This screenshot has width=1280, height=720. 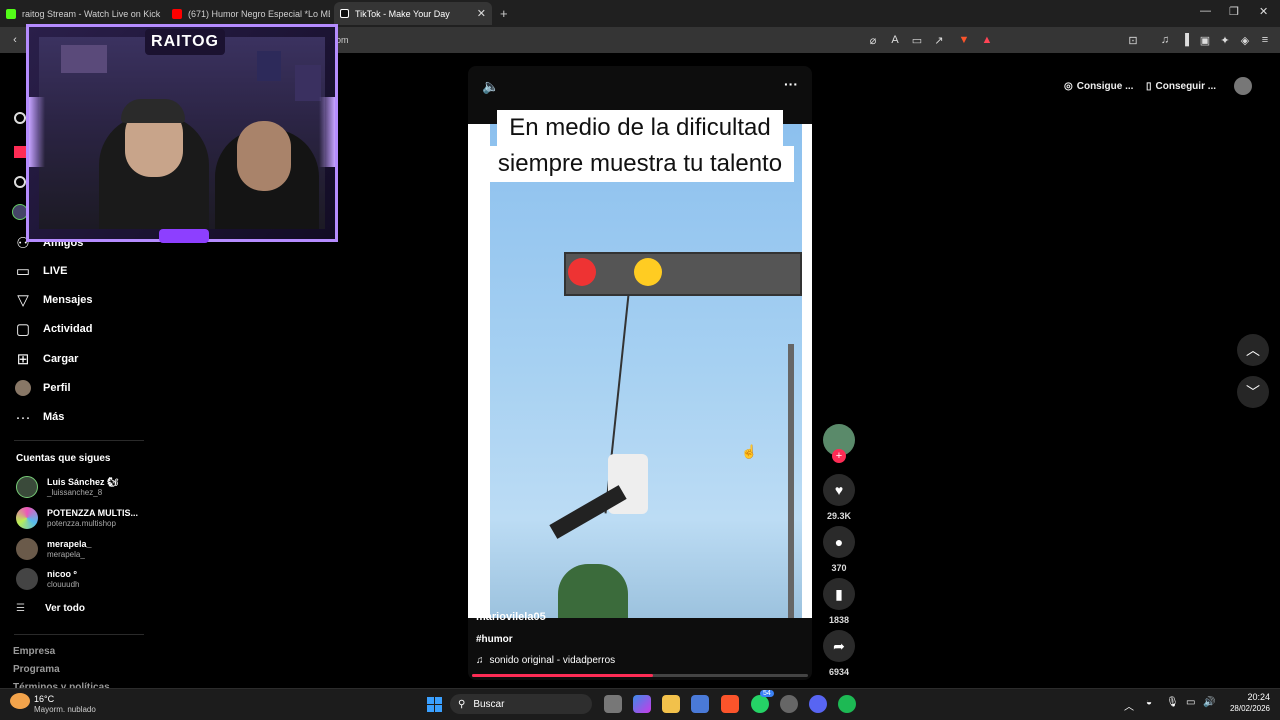 What do you see at coordinates (34, 651) in the screenshot?
I see `footer-link: Empresa` at bounding box center [34, 651].